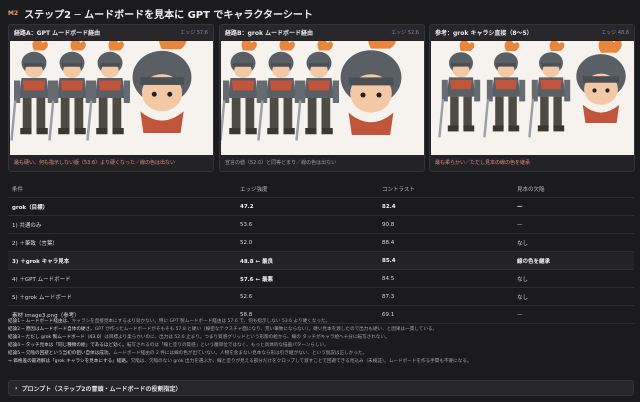 This screenshot has width=640, height=402. What do you see at coordinates (101, 389) in the screenshot?
I see `prompt-disclosure-label: プロンプト（ステップ2の冒頭・ムードボードの役割指定）` at bounding box center [101, 389].